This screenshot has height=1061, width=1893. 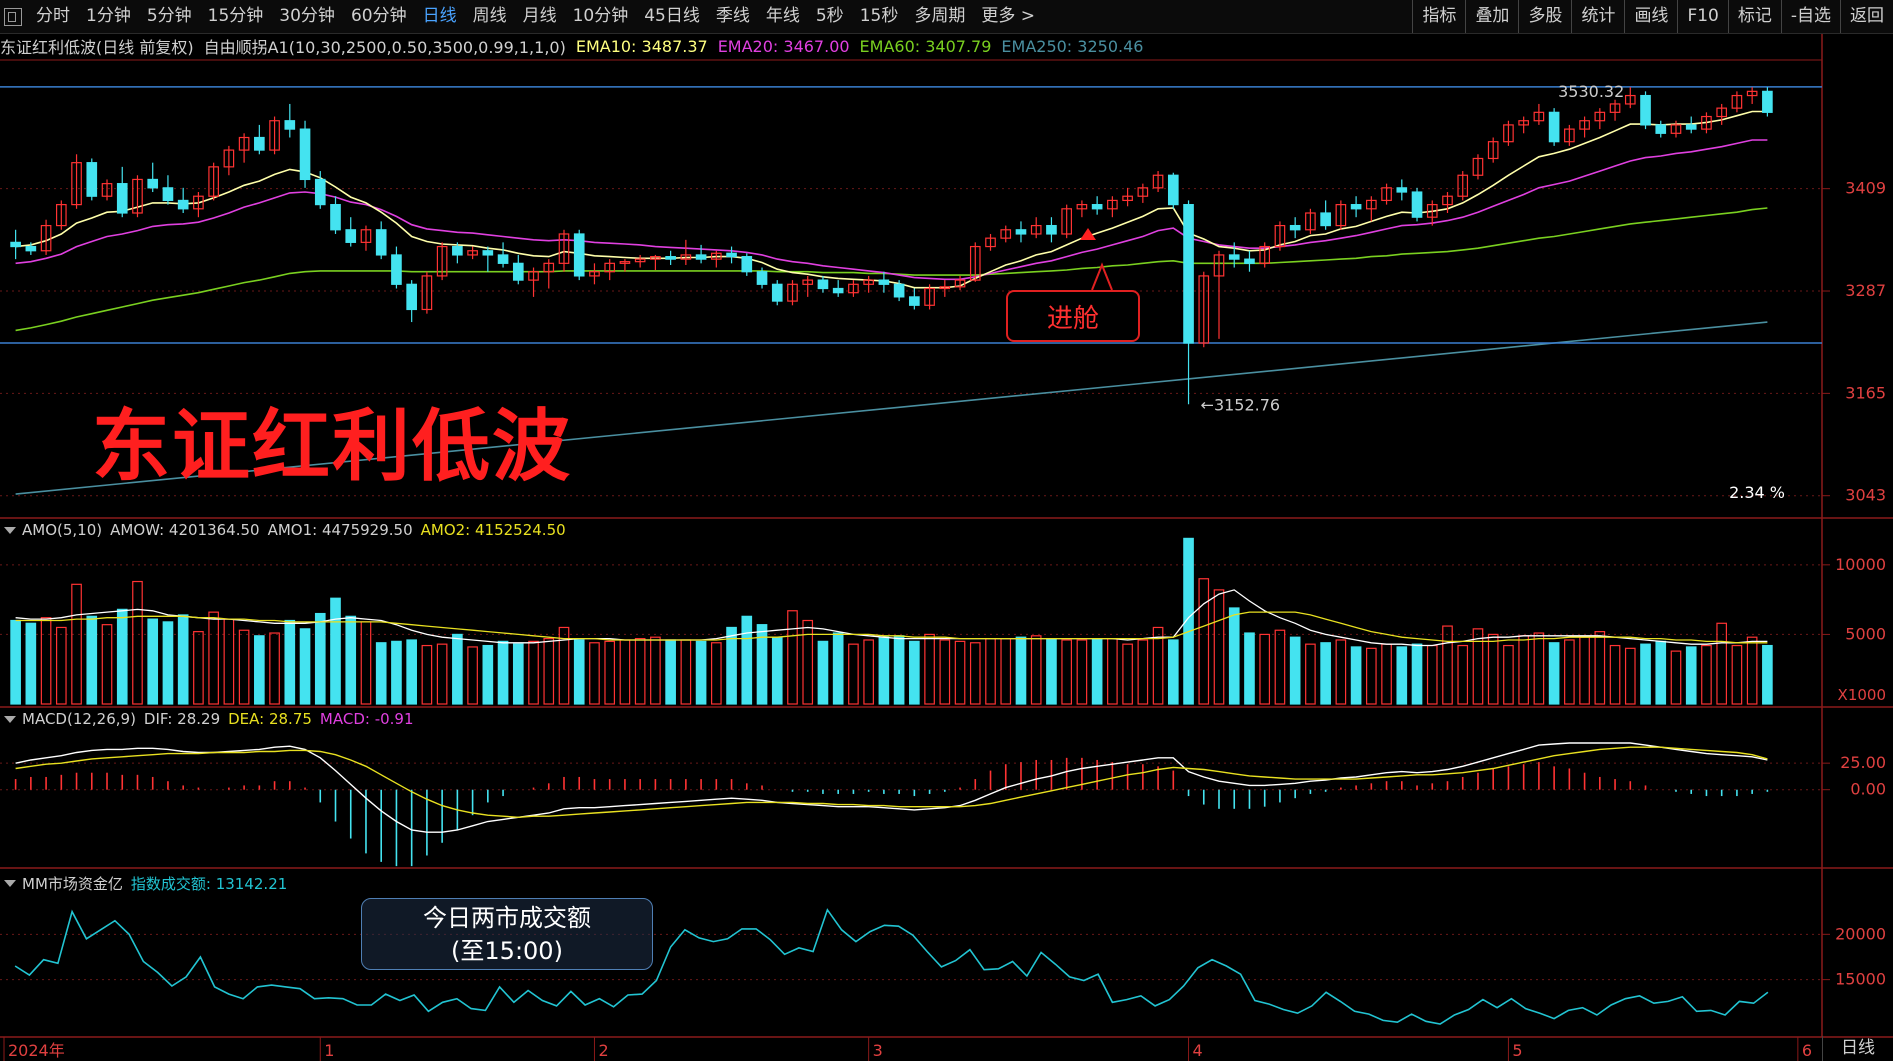 What do you see at coordinates (891, 269) in the screenshot?
I see `ema60-line` at bounding box center [891, 269].